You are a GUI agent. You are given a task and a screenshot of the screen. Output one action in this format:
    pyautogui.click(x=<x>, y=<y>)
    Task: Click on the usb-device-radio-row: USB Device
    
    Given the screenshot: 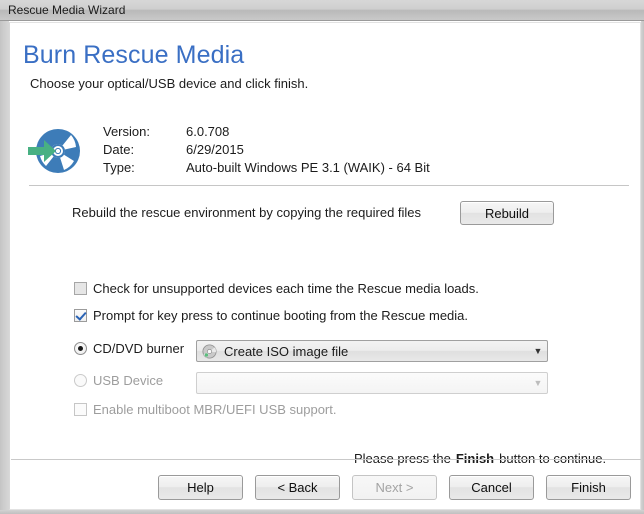 What is the action you would take?
    pyautogui.click(x=118, y=380)
    